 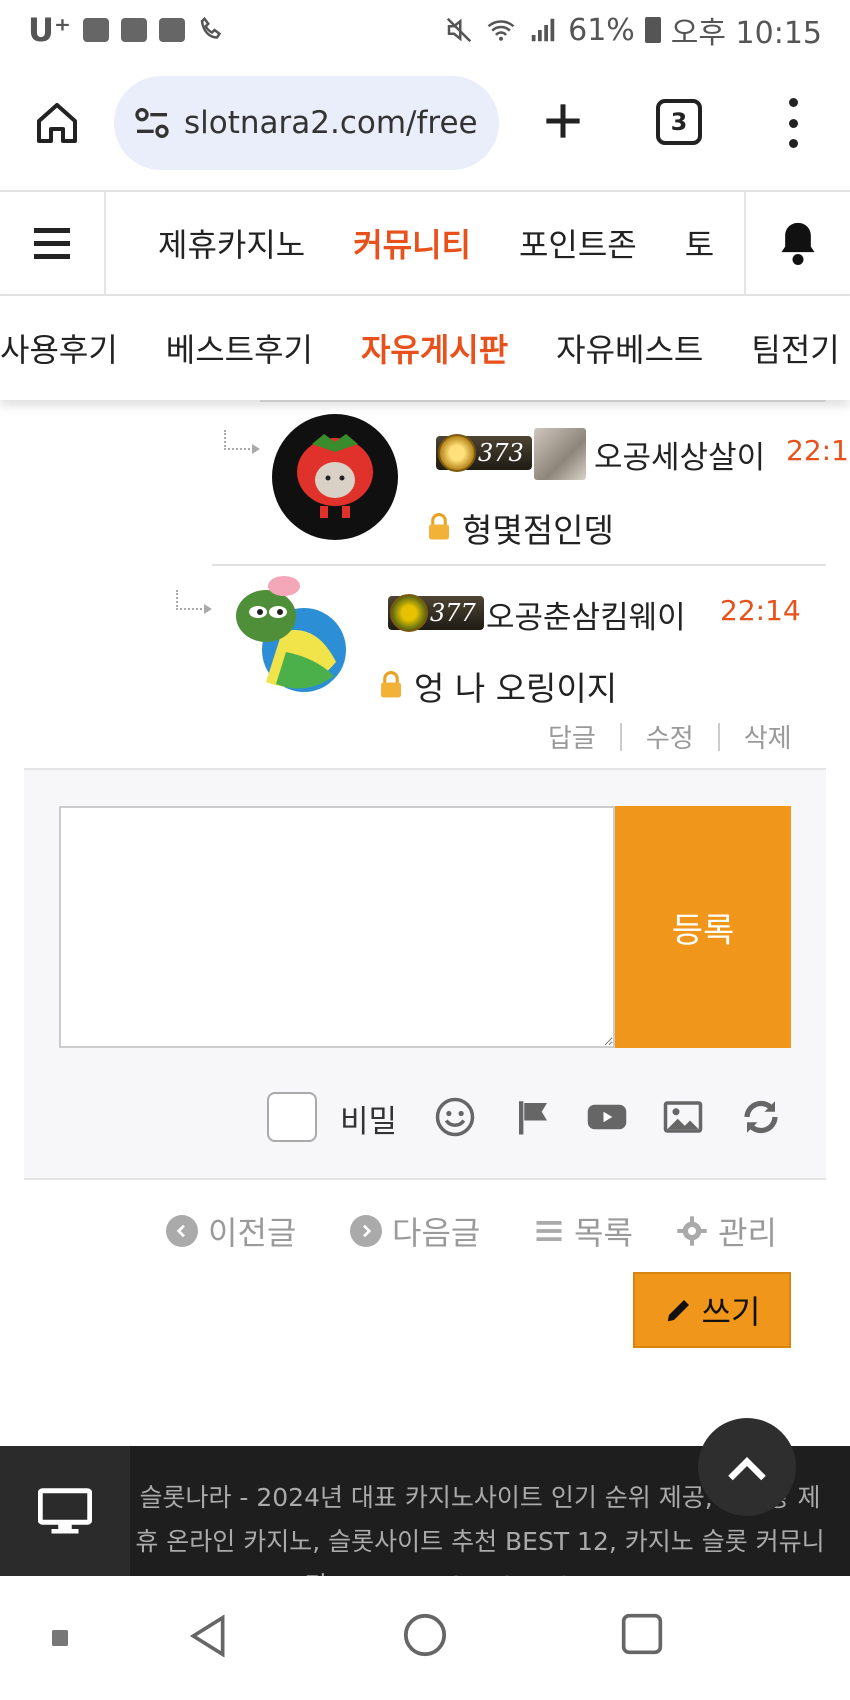 I want to click on level-number: 377, so click(x=453, y=613).